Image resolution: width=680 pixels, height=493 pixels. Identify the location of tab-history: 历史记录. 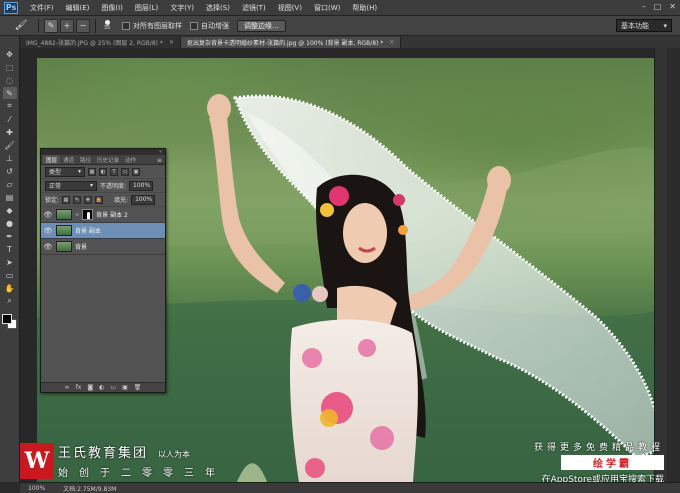
(108, 159).